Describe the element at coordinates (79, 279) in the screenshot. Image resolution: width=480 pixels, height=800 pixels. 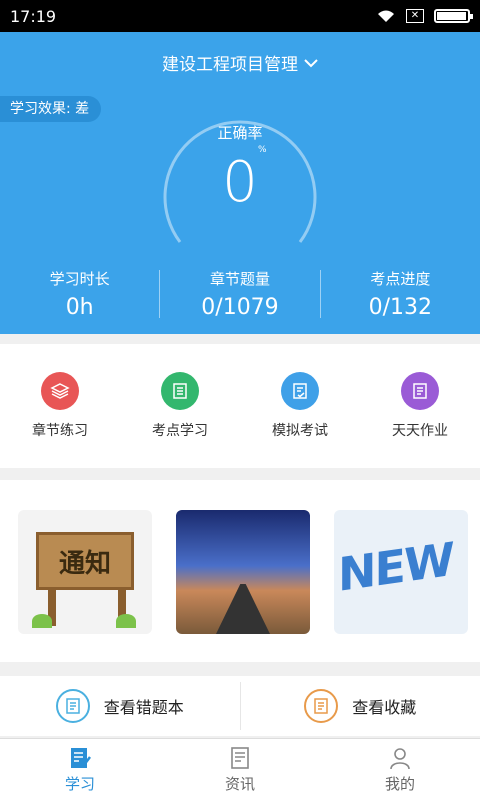
I see `stat-label: 学习时长` at that location.